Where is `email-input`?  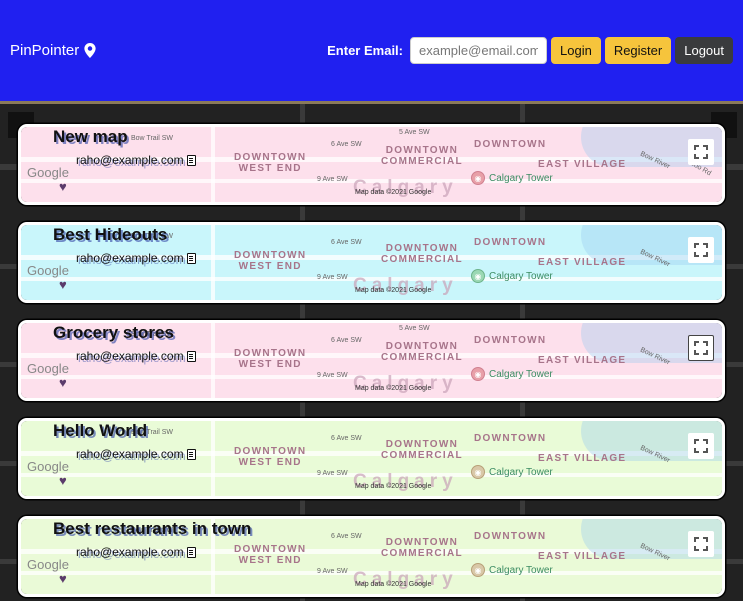
email-input is located at coordinates (478, 50).